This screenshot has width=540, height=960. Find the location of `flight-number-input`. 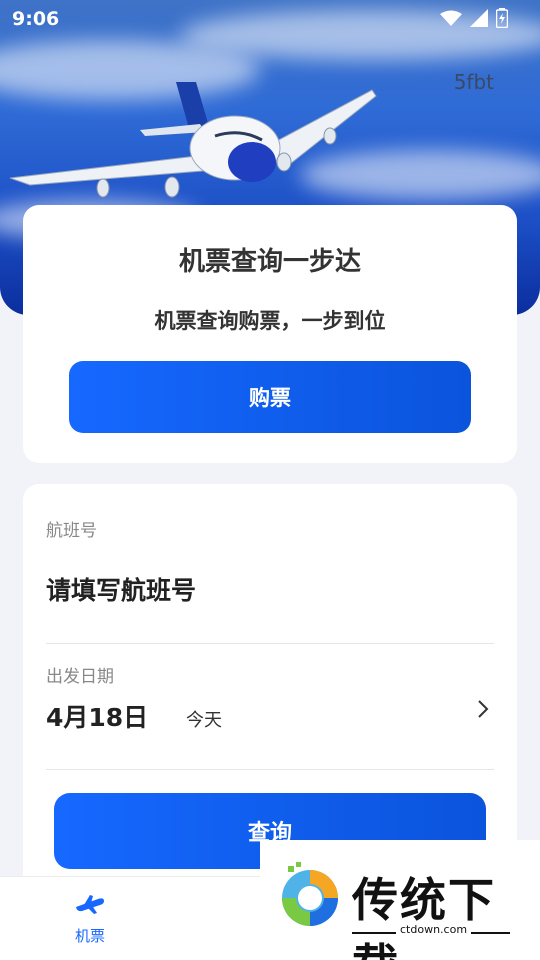

flight-number-input is located at coordinates (266, 590).